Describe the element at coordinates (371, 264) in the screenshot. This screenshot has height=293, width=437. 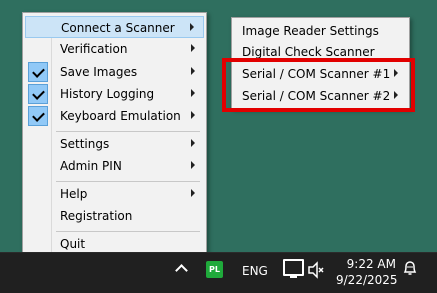
I see `clock-time: 9:22 AM` at that location.